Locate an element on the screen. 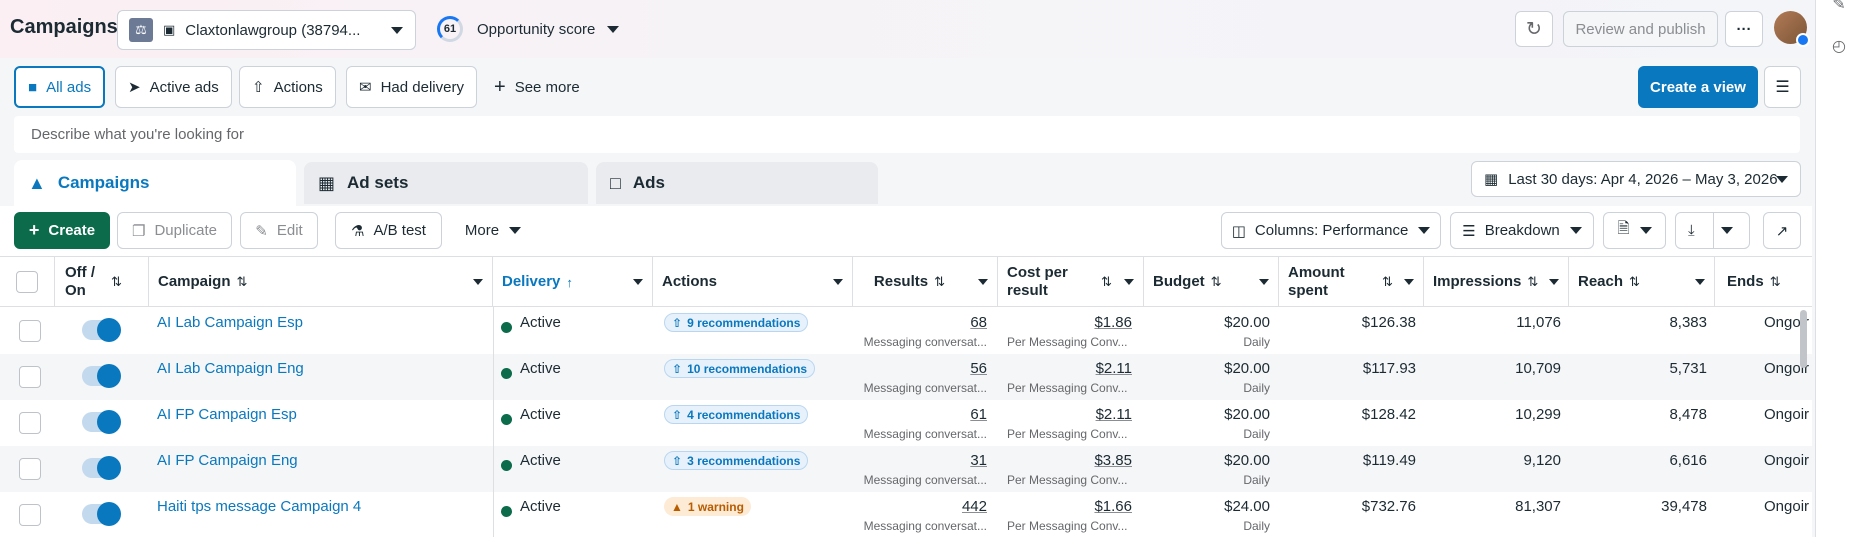 The height and width of the screenshot is (537, 1860). create-view-button: Create a view is located at coordinates (1698, 87).